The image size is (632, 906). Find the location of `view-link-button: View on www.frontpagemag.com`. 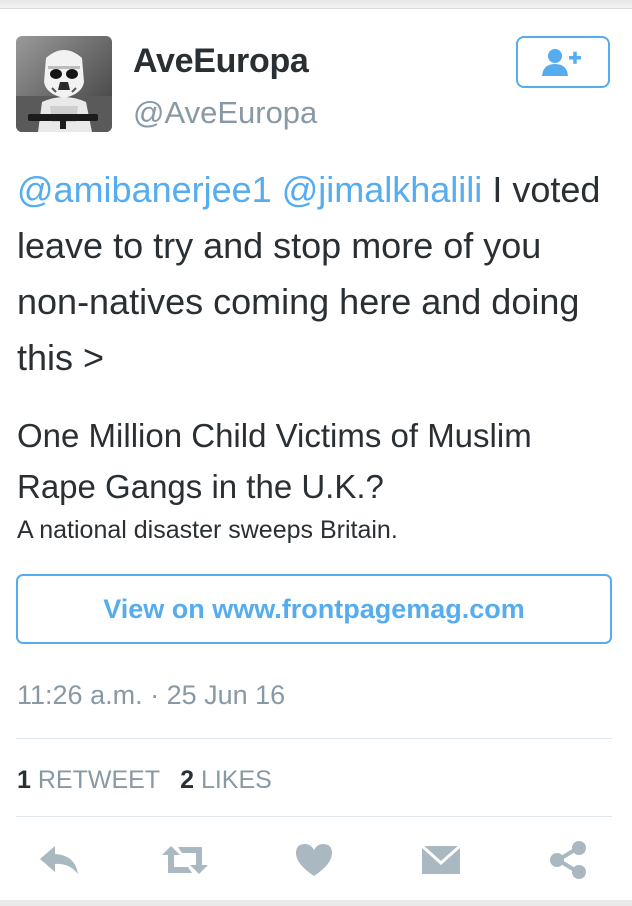

view-link-button: View on www.frontpagemag.com is located at coordinates (314, 609).